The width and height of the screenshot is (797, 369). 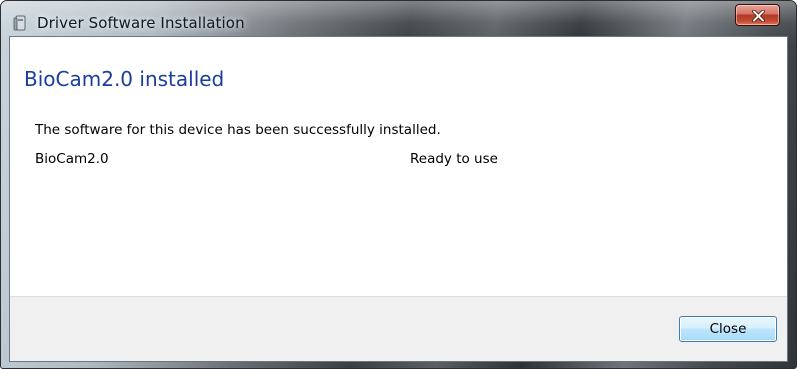 I want to click on driver-install-icon, so click(x=21, y=23).